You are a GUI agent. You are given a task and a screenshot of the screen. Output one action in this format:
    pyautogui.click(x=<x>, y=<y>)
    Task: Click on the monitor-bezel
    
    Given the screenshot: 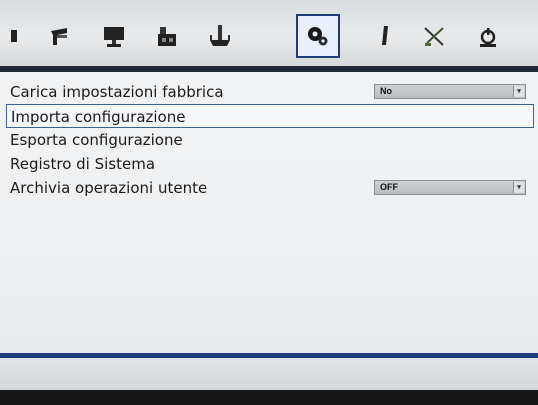 What is the action you would take?
    pyautogui.click(x=269, y=397)
    